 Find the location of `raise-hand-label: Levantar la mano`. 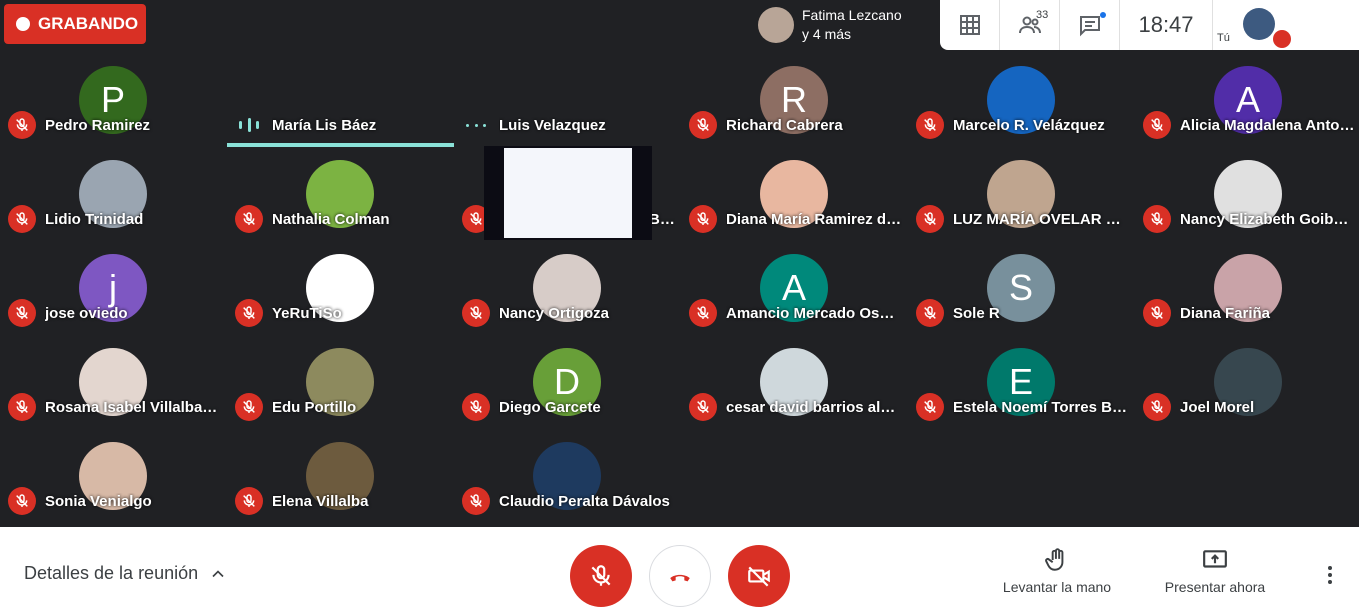

raise-hand-label: Levantar la mano is located at coordinates (1057, 587).